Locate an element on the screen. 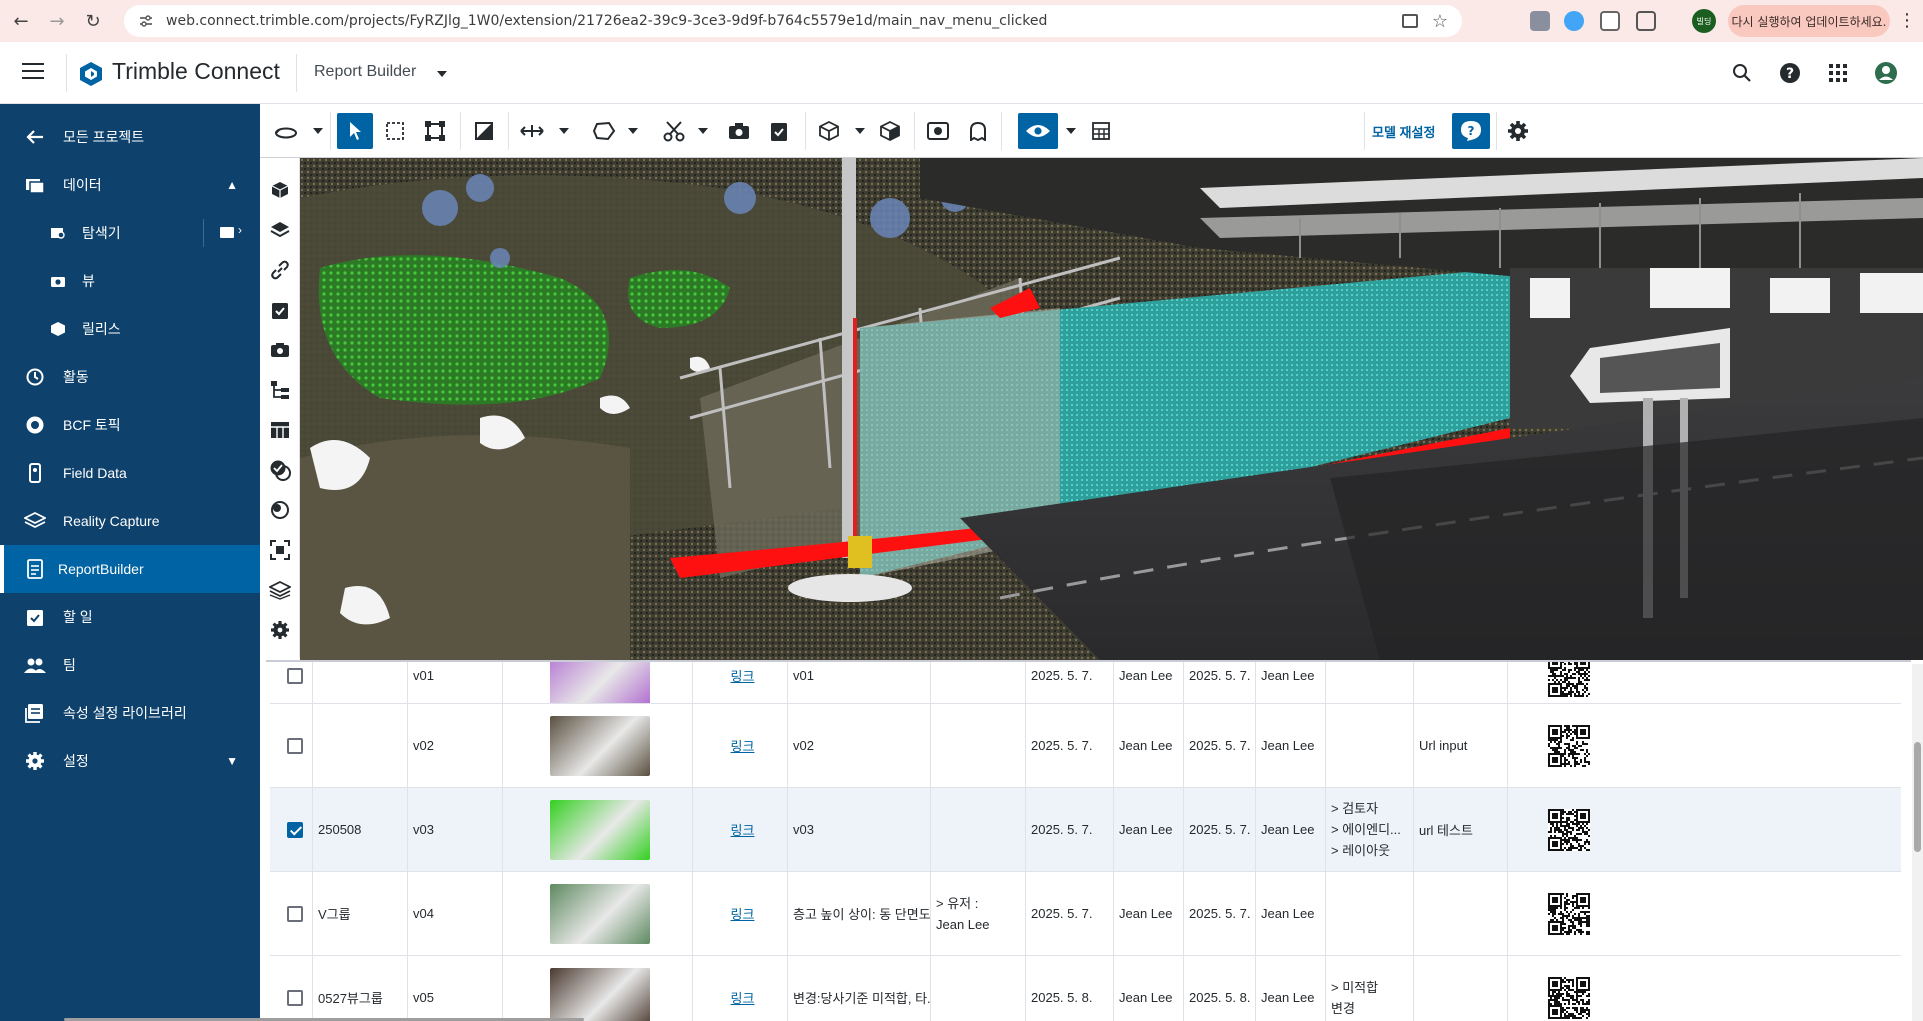 The height and width of the screenshot is (1021, 1923). isometric-icon is located at coordinates (890, 131).